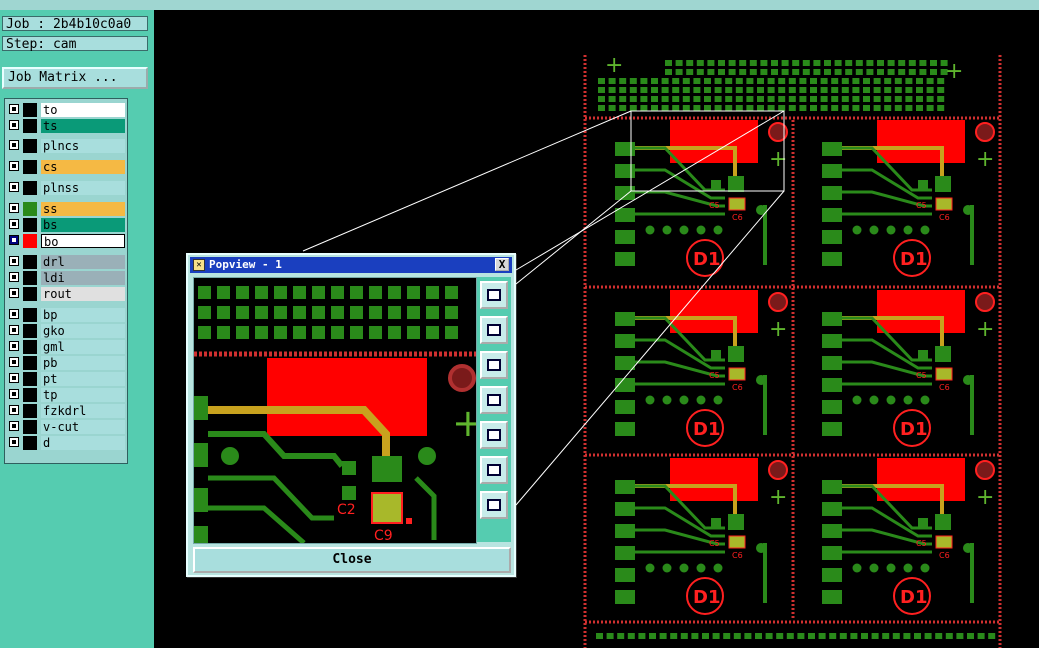 The height and width of the screenshot is (648, 1039). I want to click on pan-down-button, so click(494, 365).